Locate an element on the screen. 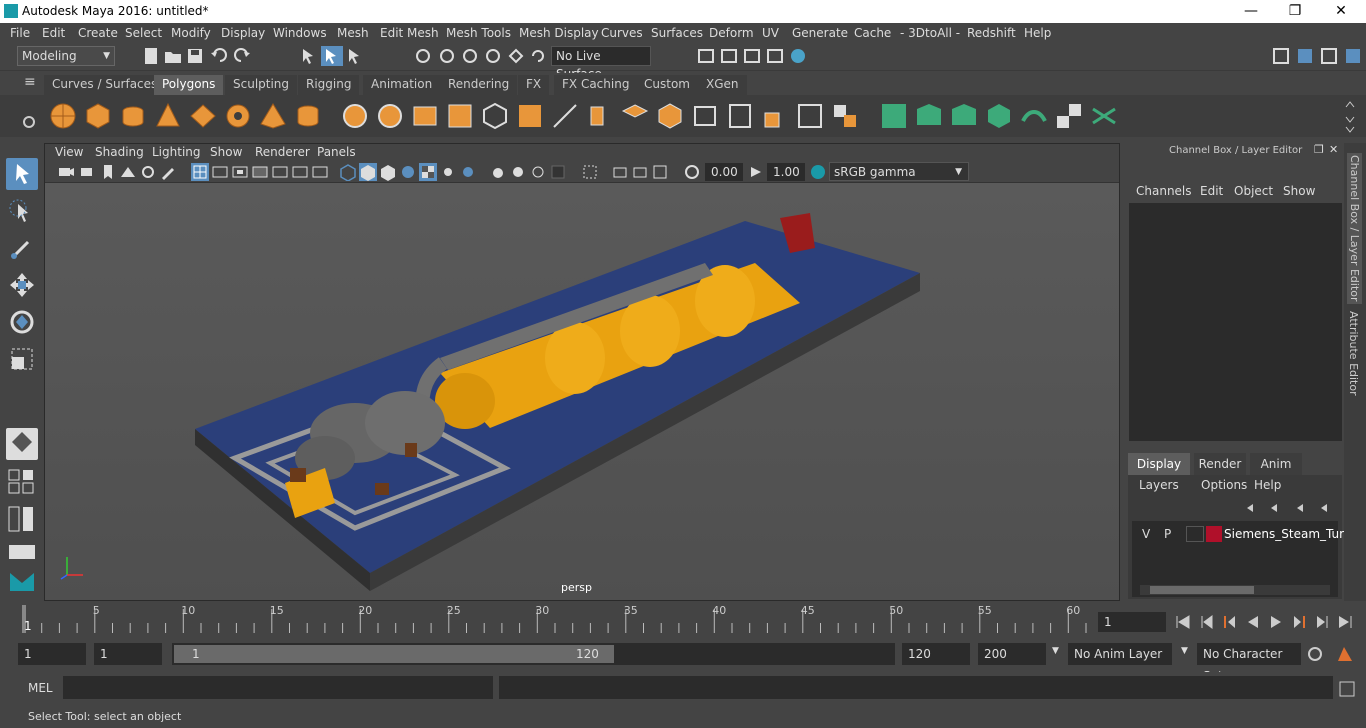  anim-layer-dropdown: No Anim Layer is located at coordinates (1120, 654).